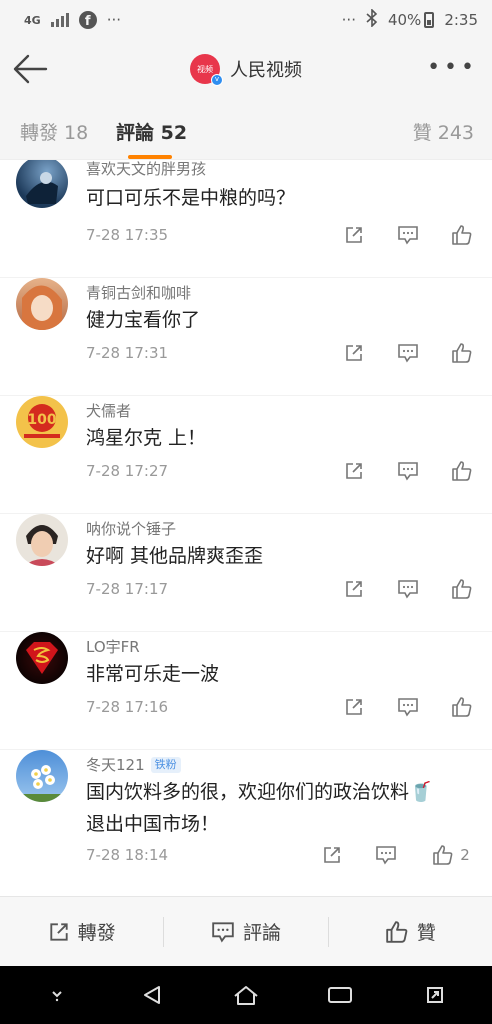 This screenshot has height=1024, width=492. I want to click on like-button: 2, so click(451, 855).